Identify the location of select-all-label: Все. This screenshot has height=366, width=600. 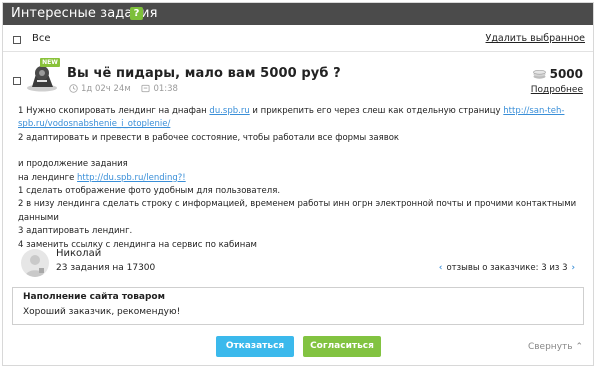
(41, 38).